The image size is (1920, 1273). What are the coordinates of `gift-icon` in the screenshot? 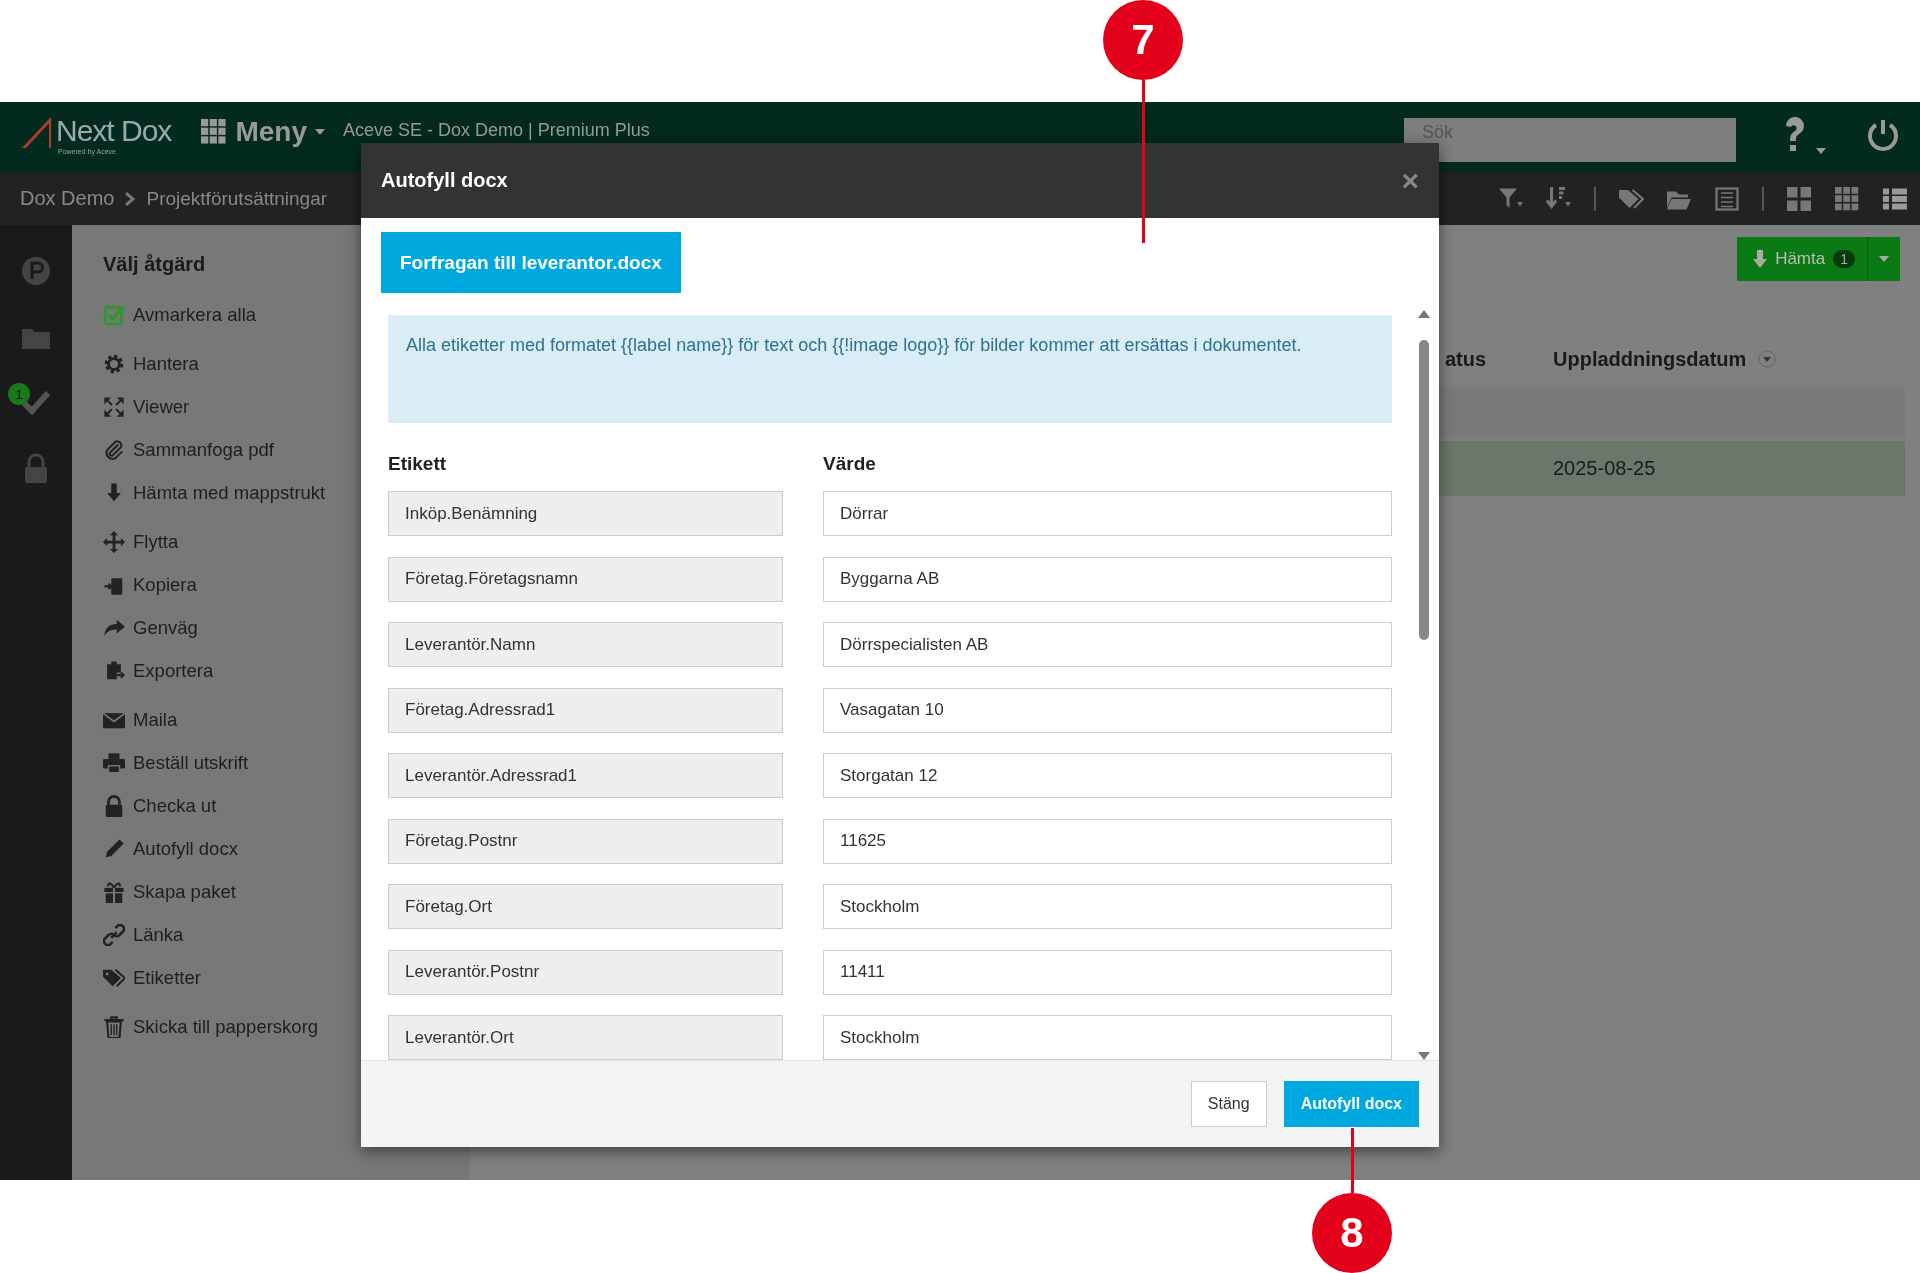 It's located at (114, 891).